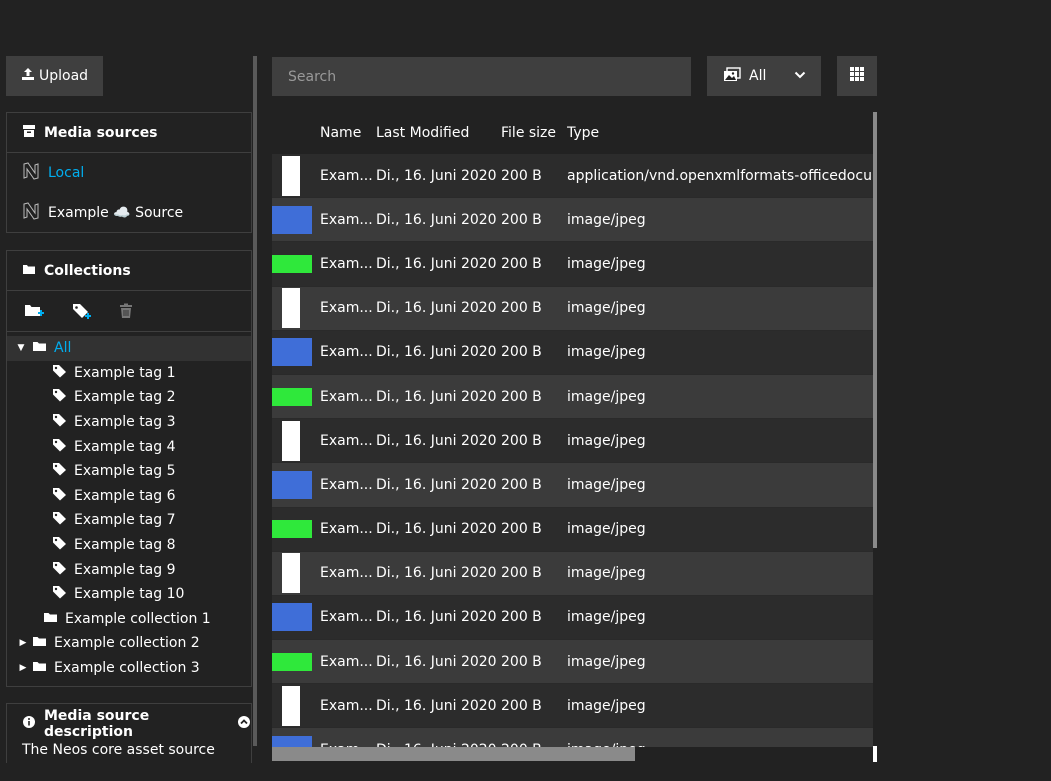 This screenshot has height=781, width=1051. Describe the element at coordinates (129, 724) in the screenshot. I see `description-header: Media source description` at that location.